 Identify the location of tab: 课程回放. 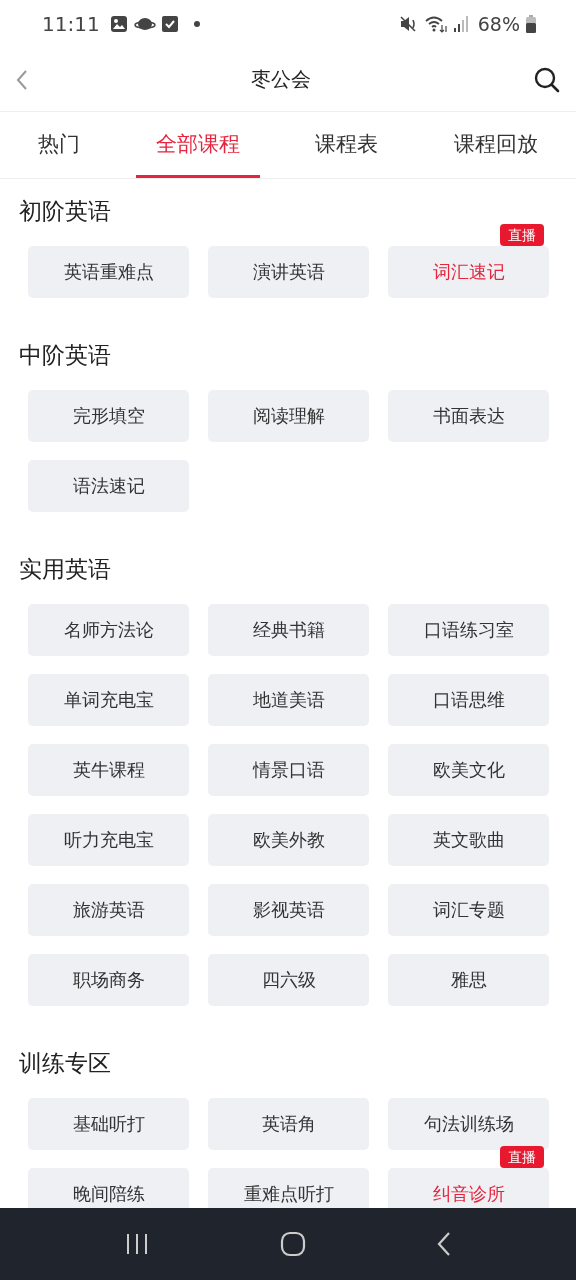
(496, 145).